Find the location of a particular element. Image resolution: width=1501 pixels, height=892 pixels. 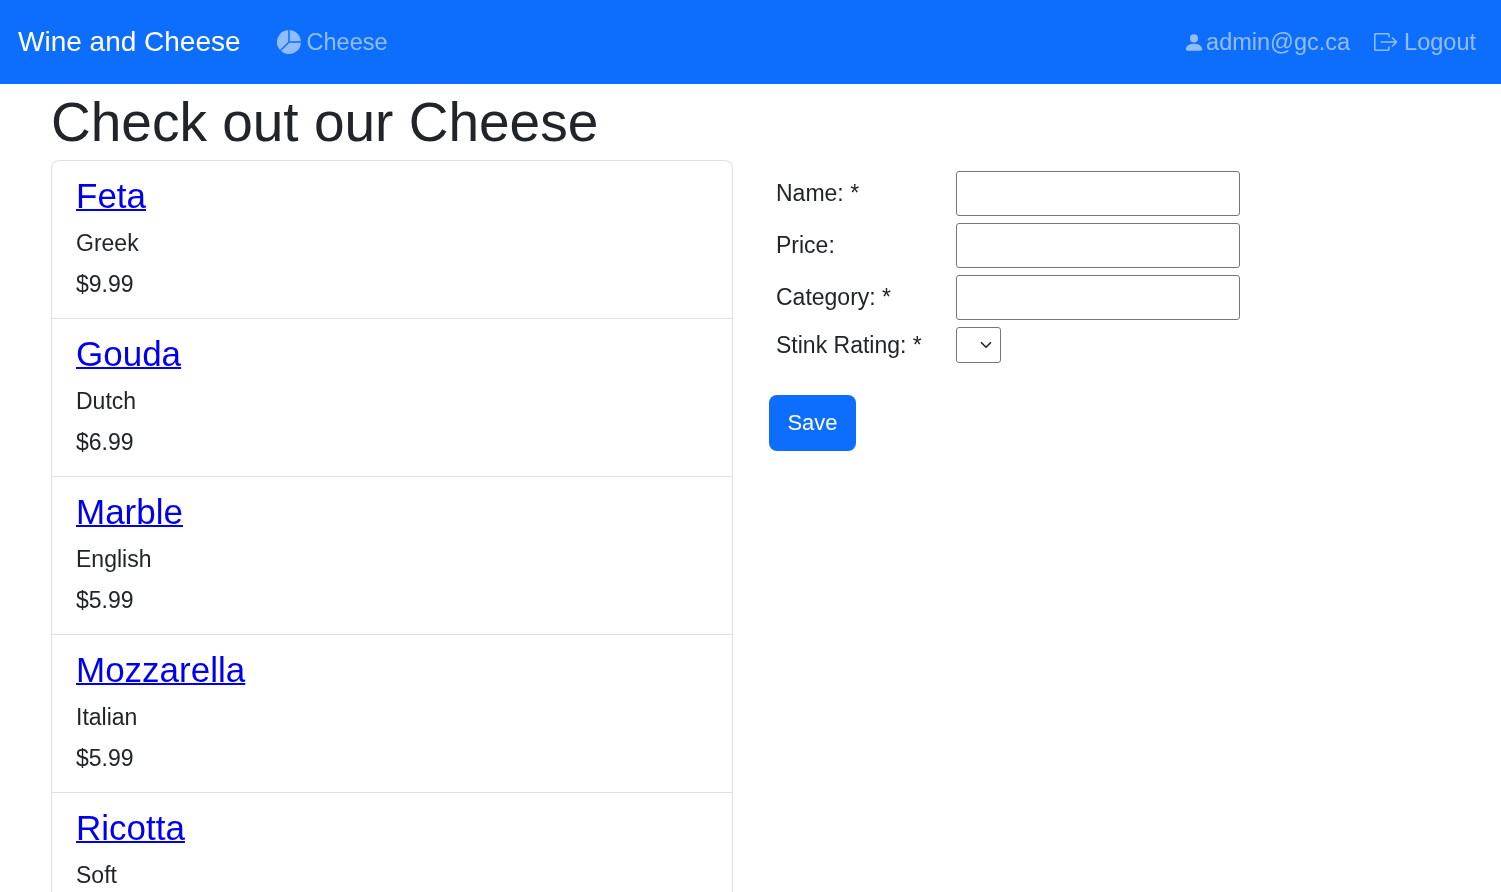

exit-arrow-icon is located at coordinates (1386, 42).